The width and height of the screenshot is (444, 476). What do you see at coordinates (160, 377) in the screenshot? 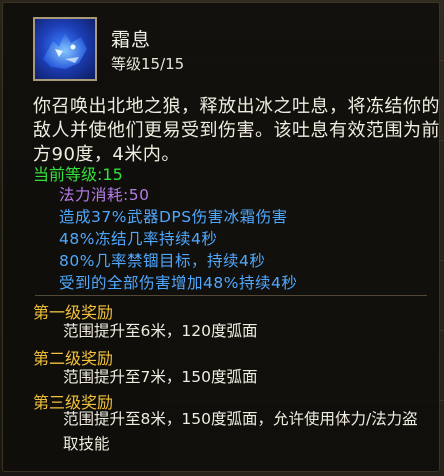
I see `rank-2-desc: 范围提升至7米，150度弧面` at bounding box center [160, 377].